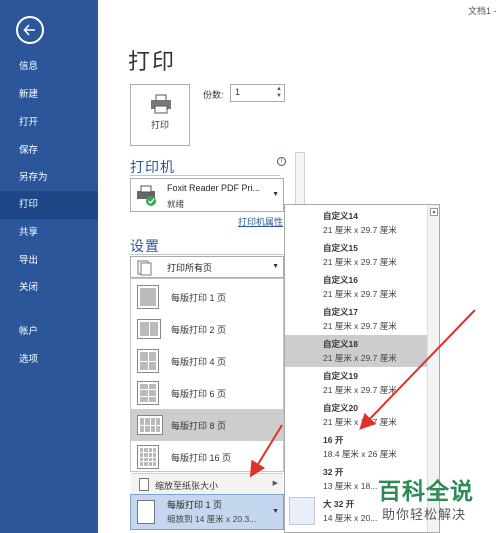 This screenshot has width=500, height=533. I want to click on sidebar-item-info: 信息, so click(49, 67).